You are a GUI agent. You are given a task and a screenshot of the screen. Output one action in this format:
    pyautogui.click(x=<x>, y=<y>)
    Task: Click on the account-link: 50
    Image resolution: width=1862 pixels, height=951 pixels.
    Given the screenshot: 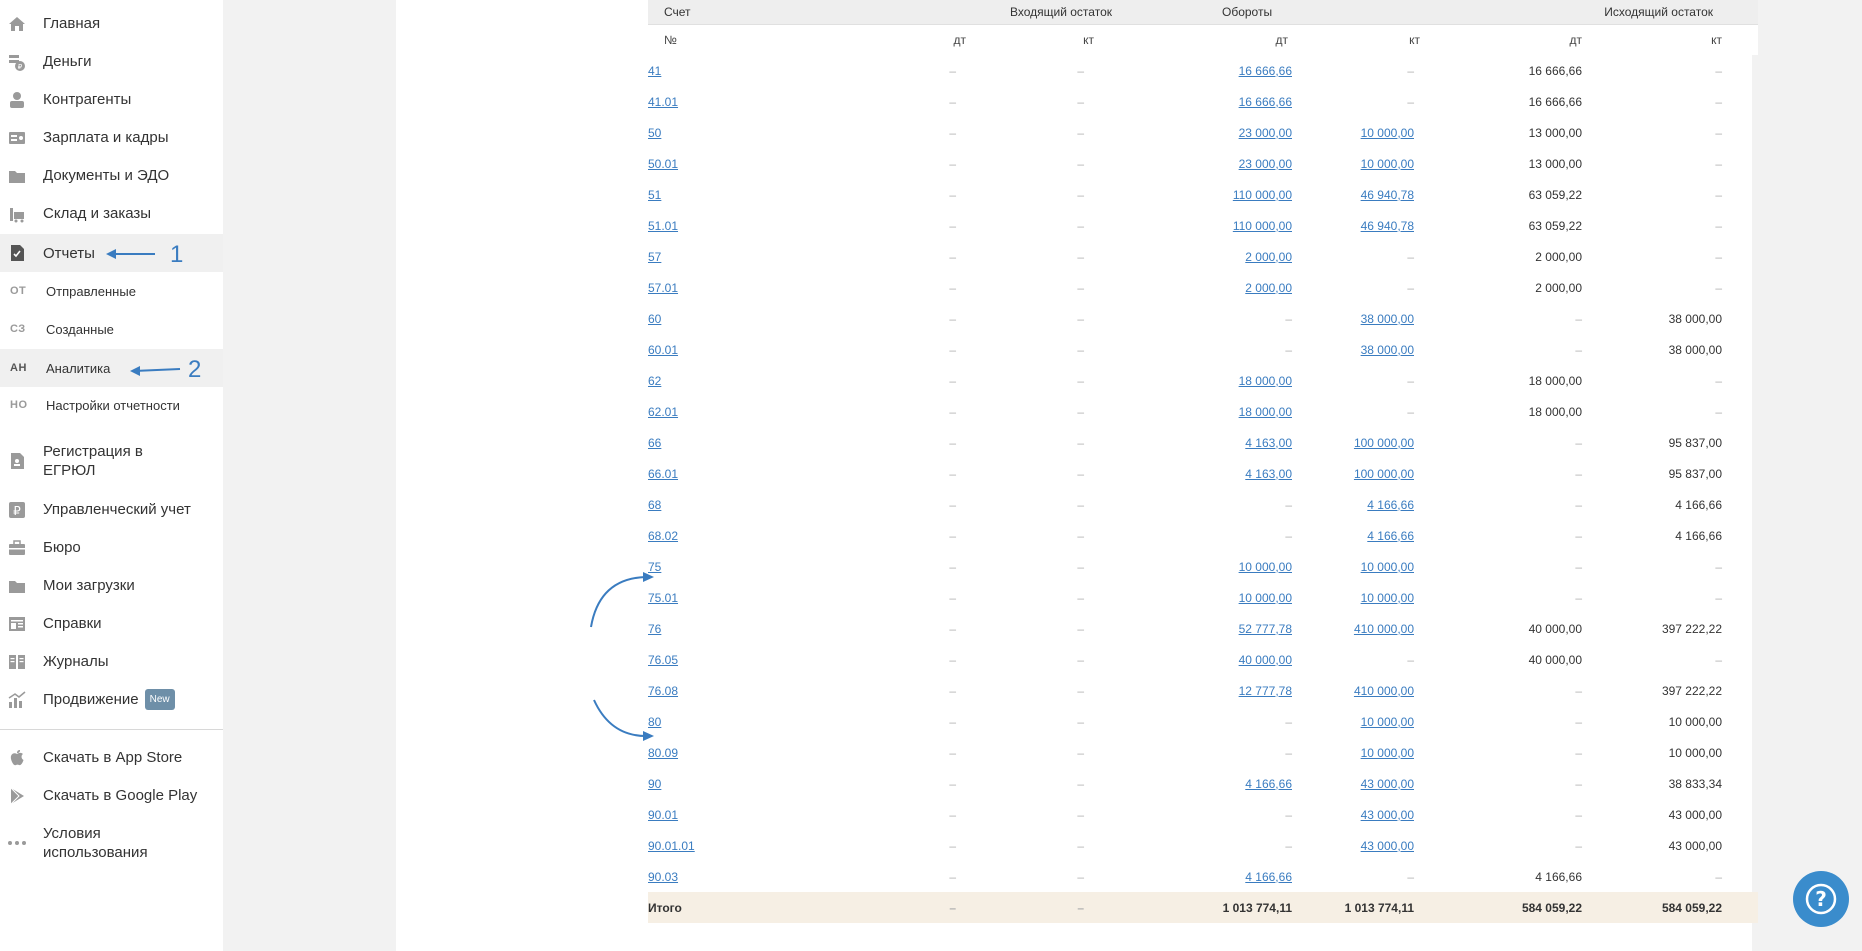 What is the action you would take?
    pyautogui.click(x=654, y=133)
    